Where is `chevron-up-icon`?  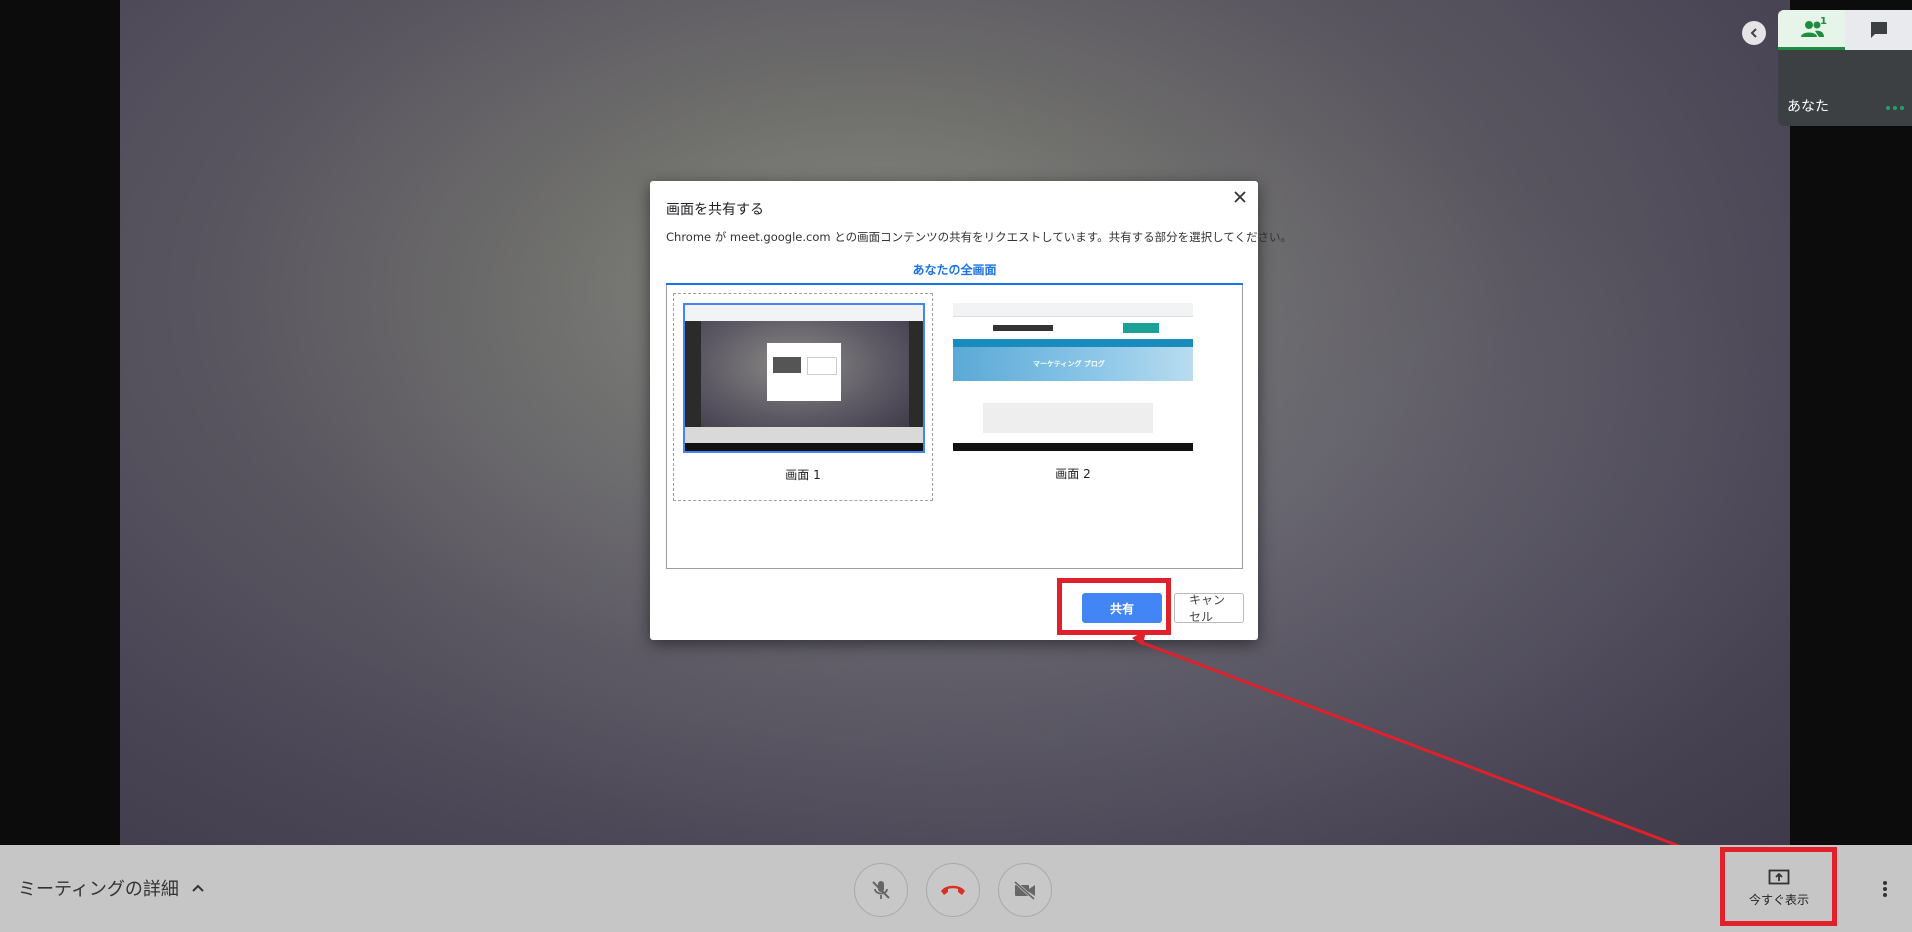
chevron-up-icon is located at coordinates (198, 888).